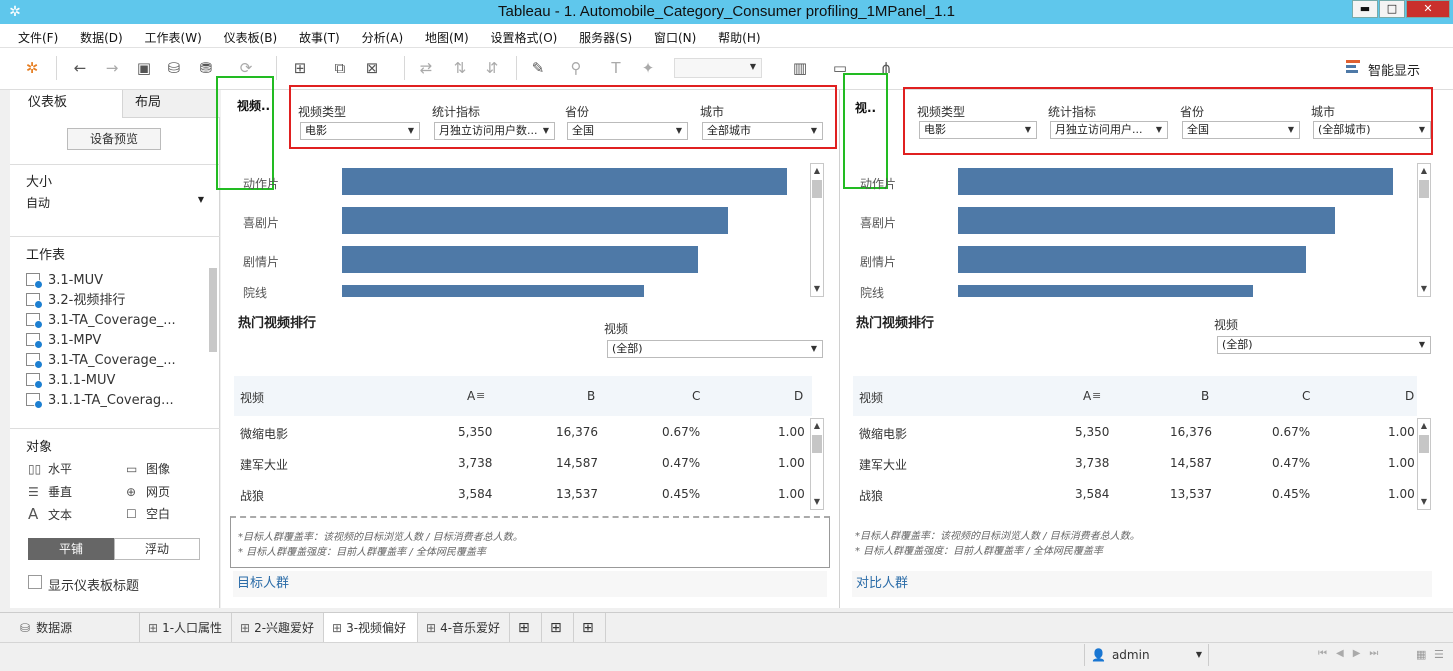 Image resolution: width=1453 pixels, height=671 pixels. I want to click on device-preview-button: 设备预览, so click(114, 139).